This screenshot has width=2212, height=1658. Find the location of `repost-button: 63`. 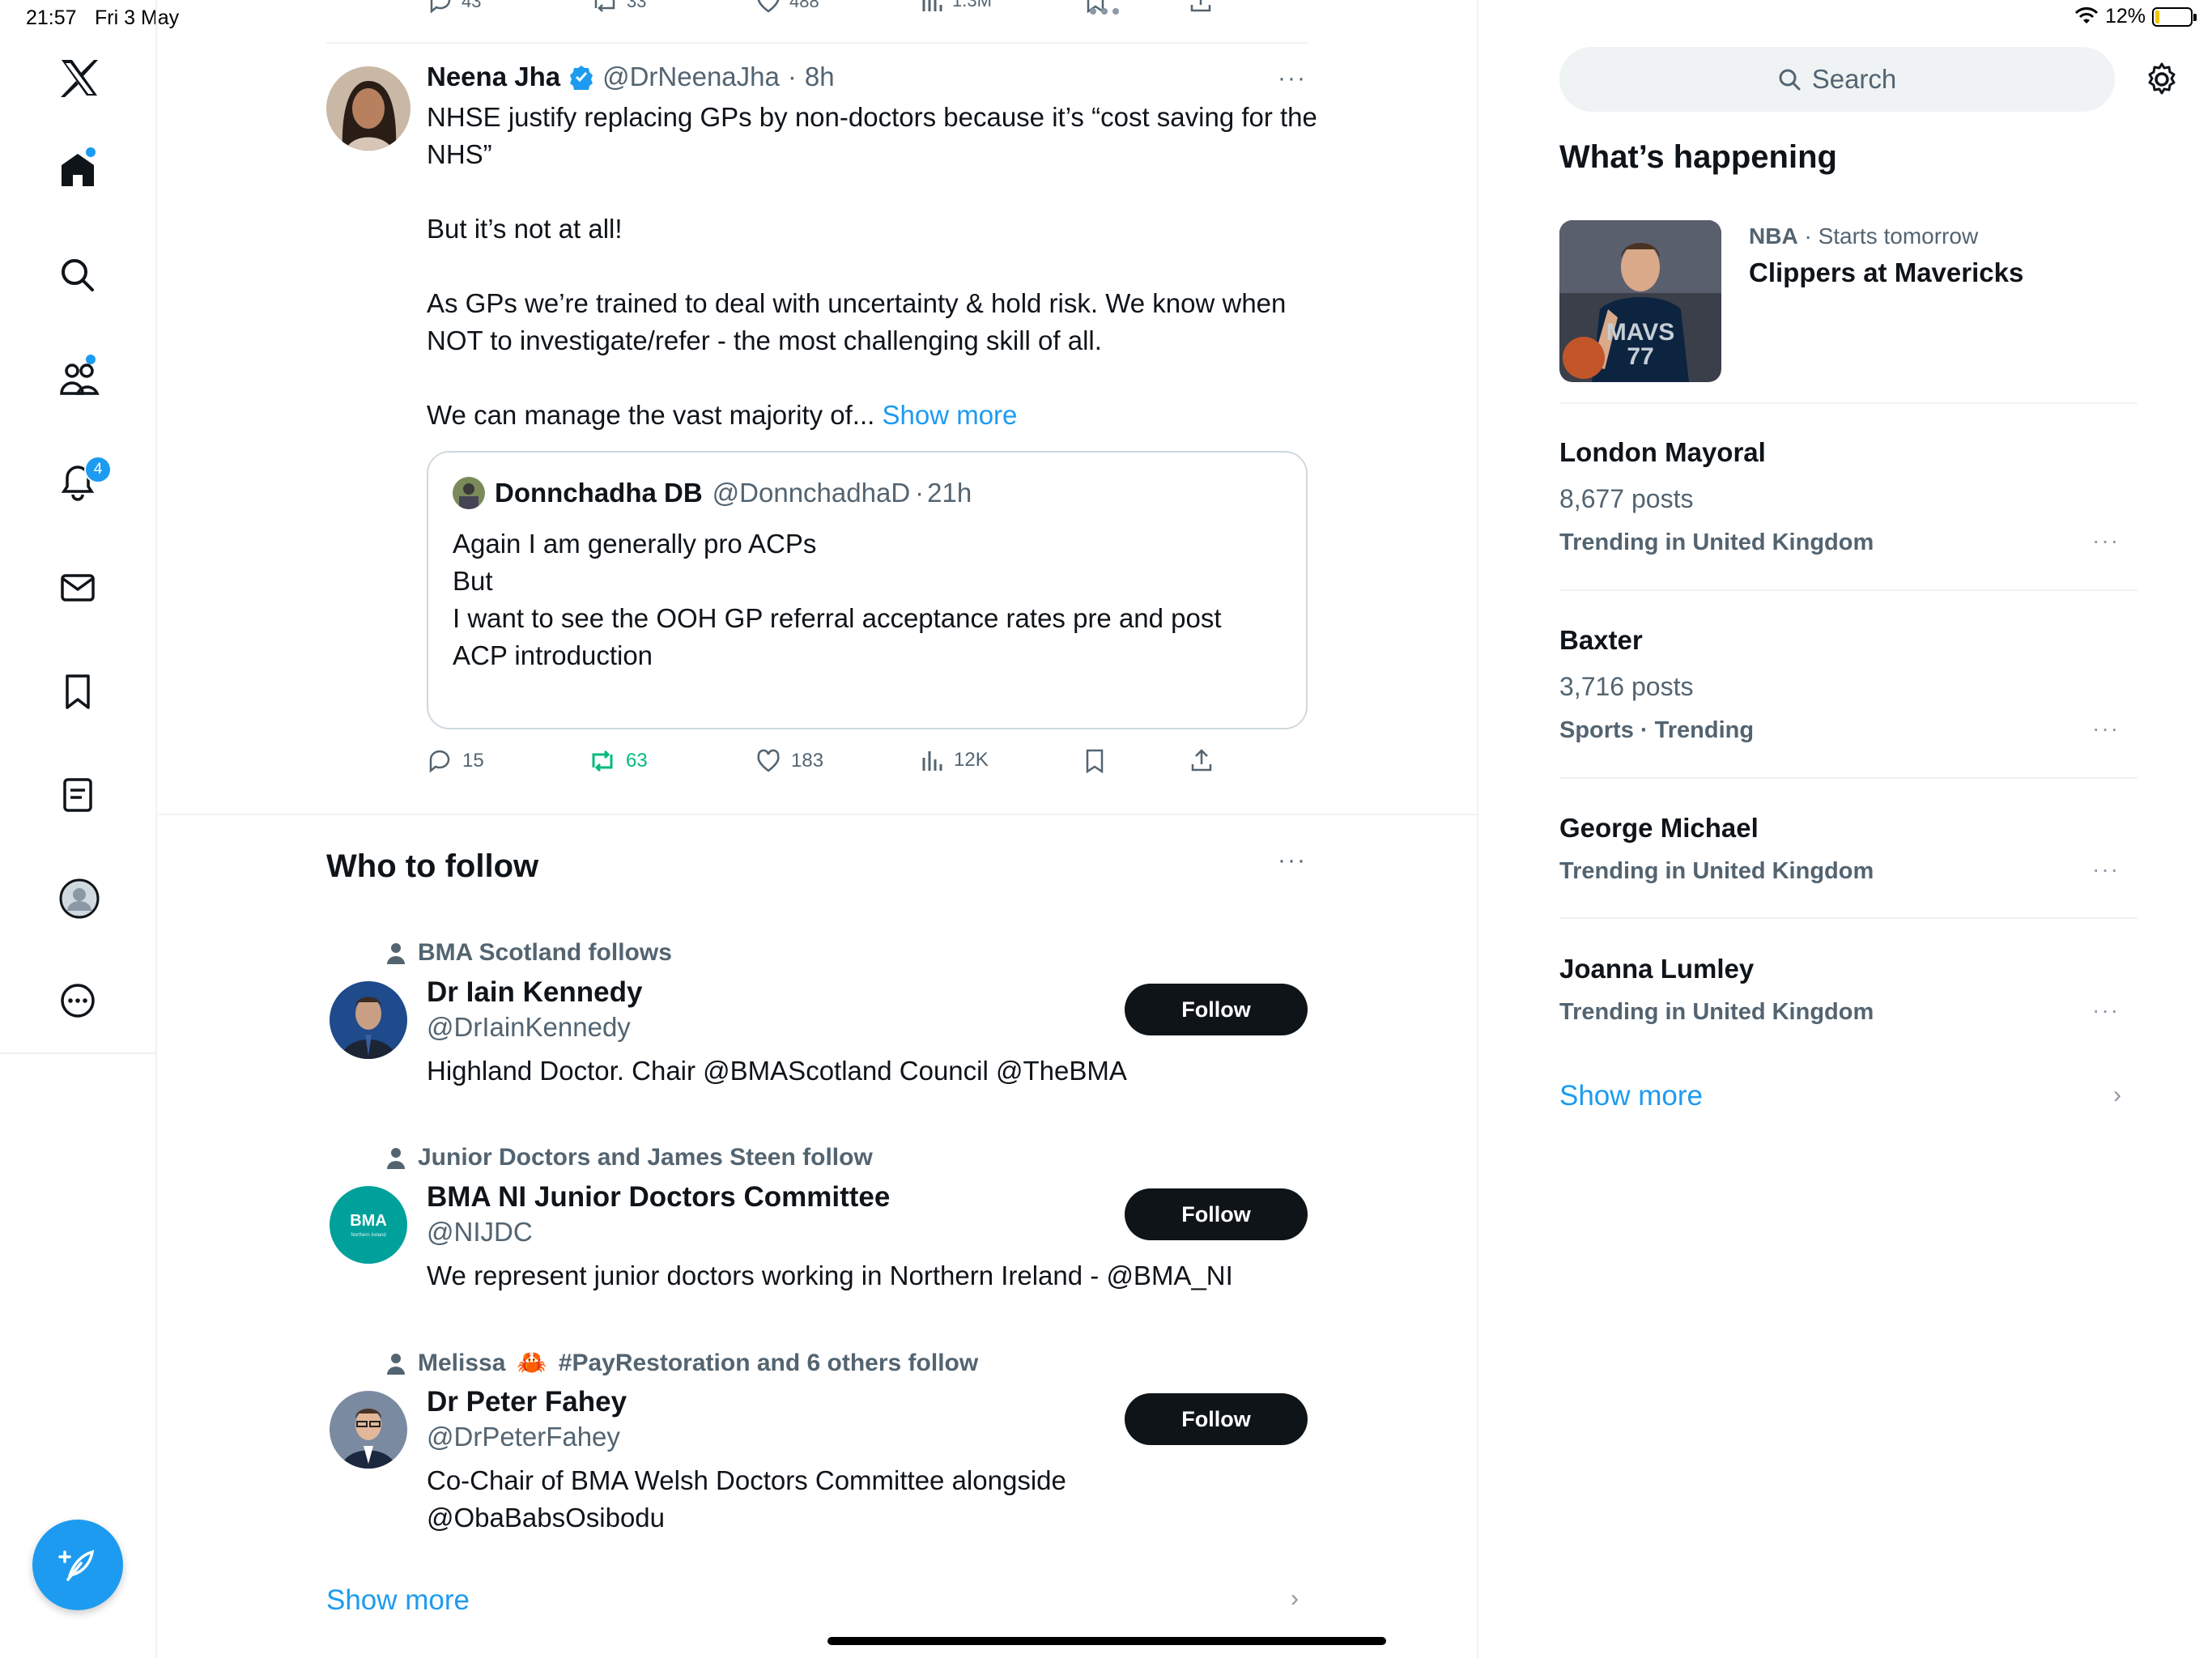

repost-button: 63 is located at coordinates (619, 761).